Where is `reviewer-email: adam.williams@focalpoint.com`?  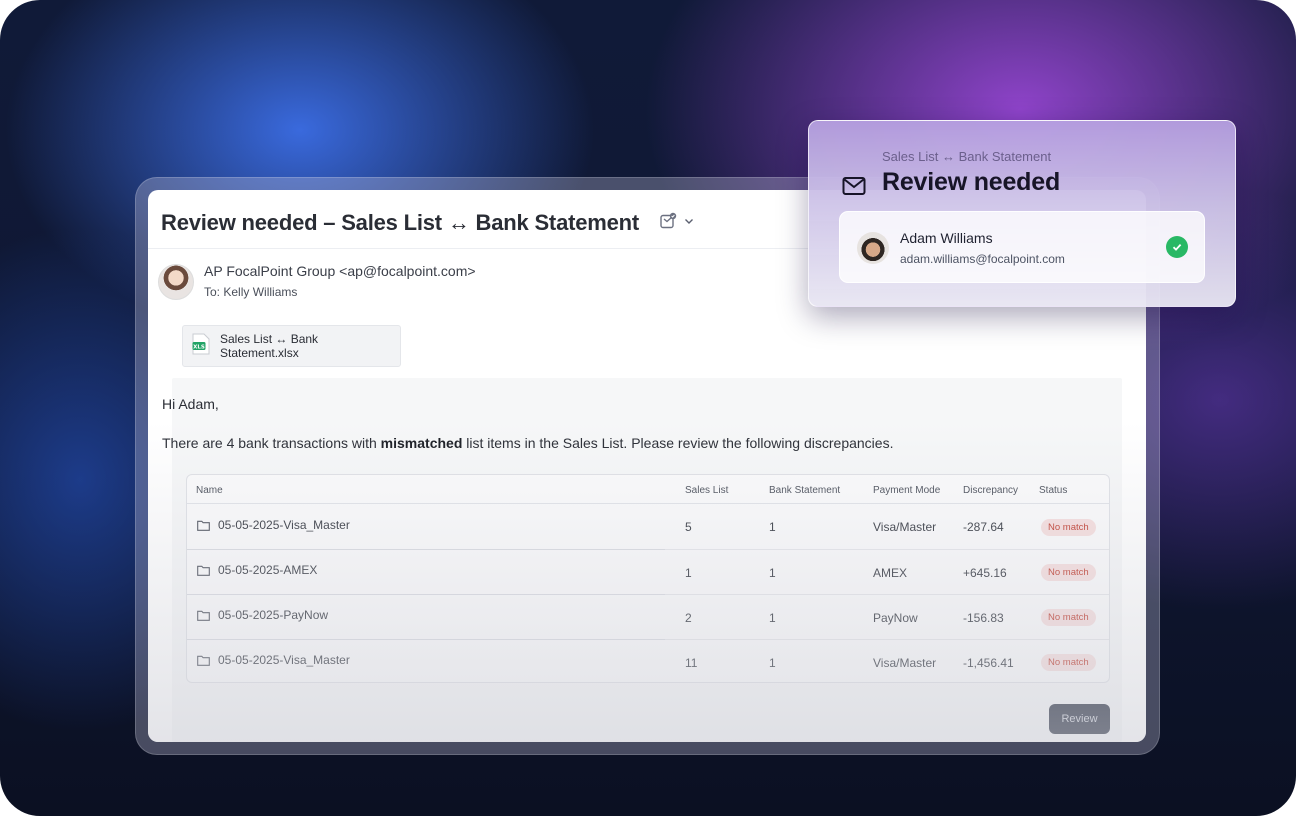
reviewer-email: adam.williams@focalpoint.com is located at coordinates (982, 259).